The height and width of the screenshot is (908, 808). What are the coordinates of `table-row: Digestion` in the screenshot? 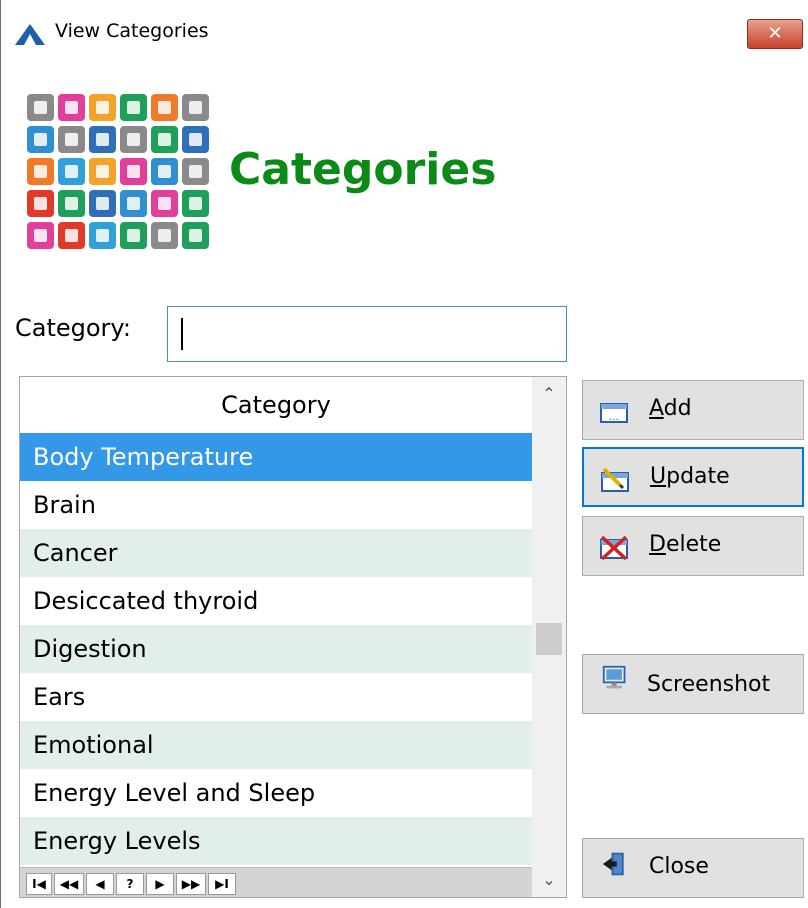 It's located at (276, 649).